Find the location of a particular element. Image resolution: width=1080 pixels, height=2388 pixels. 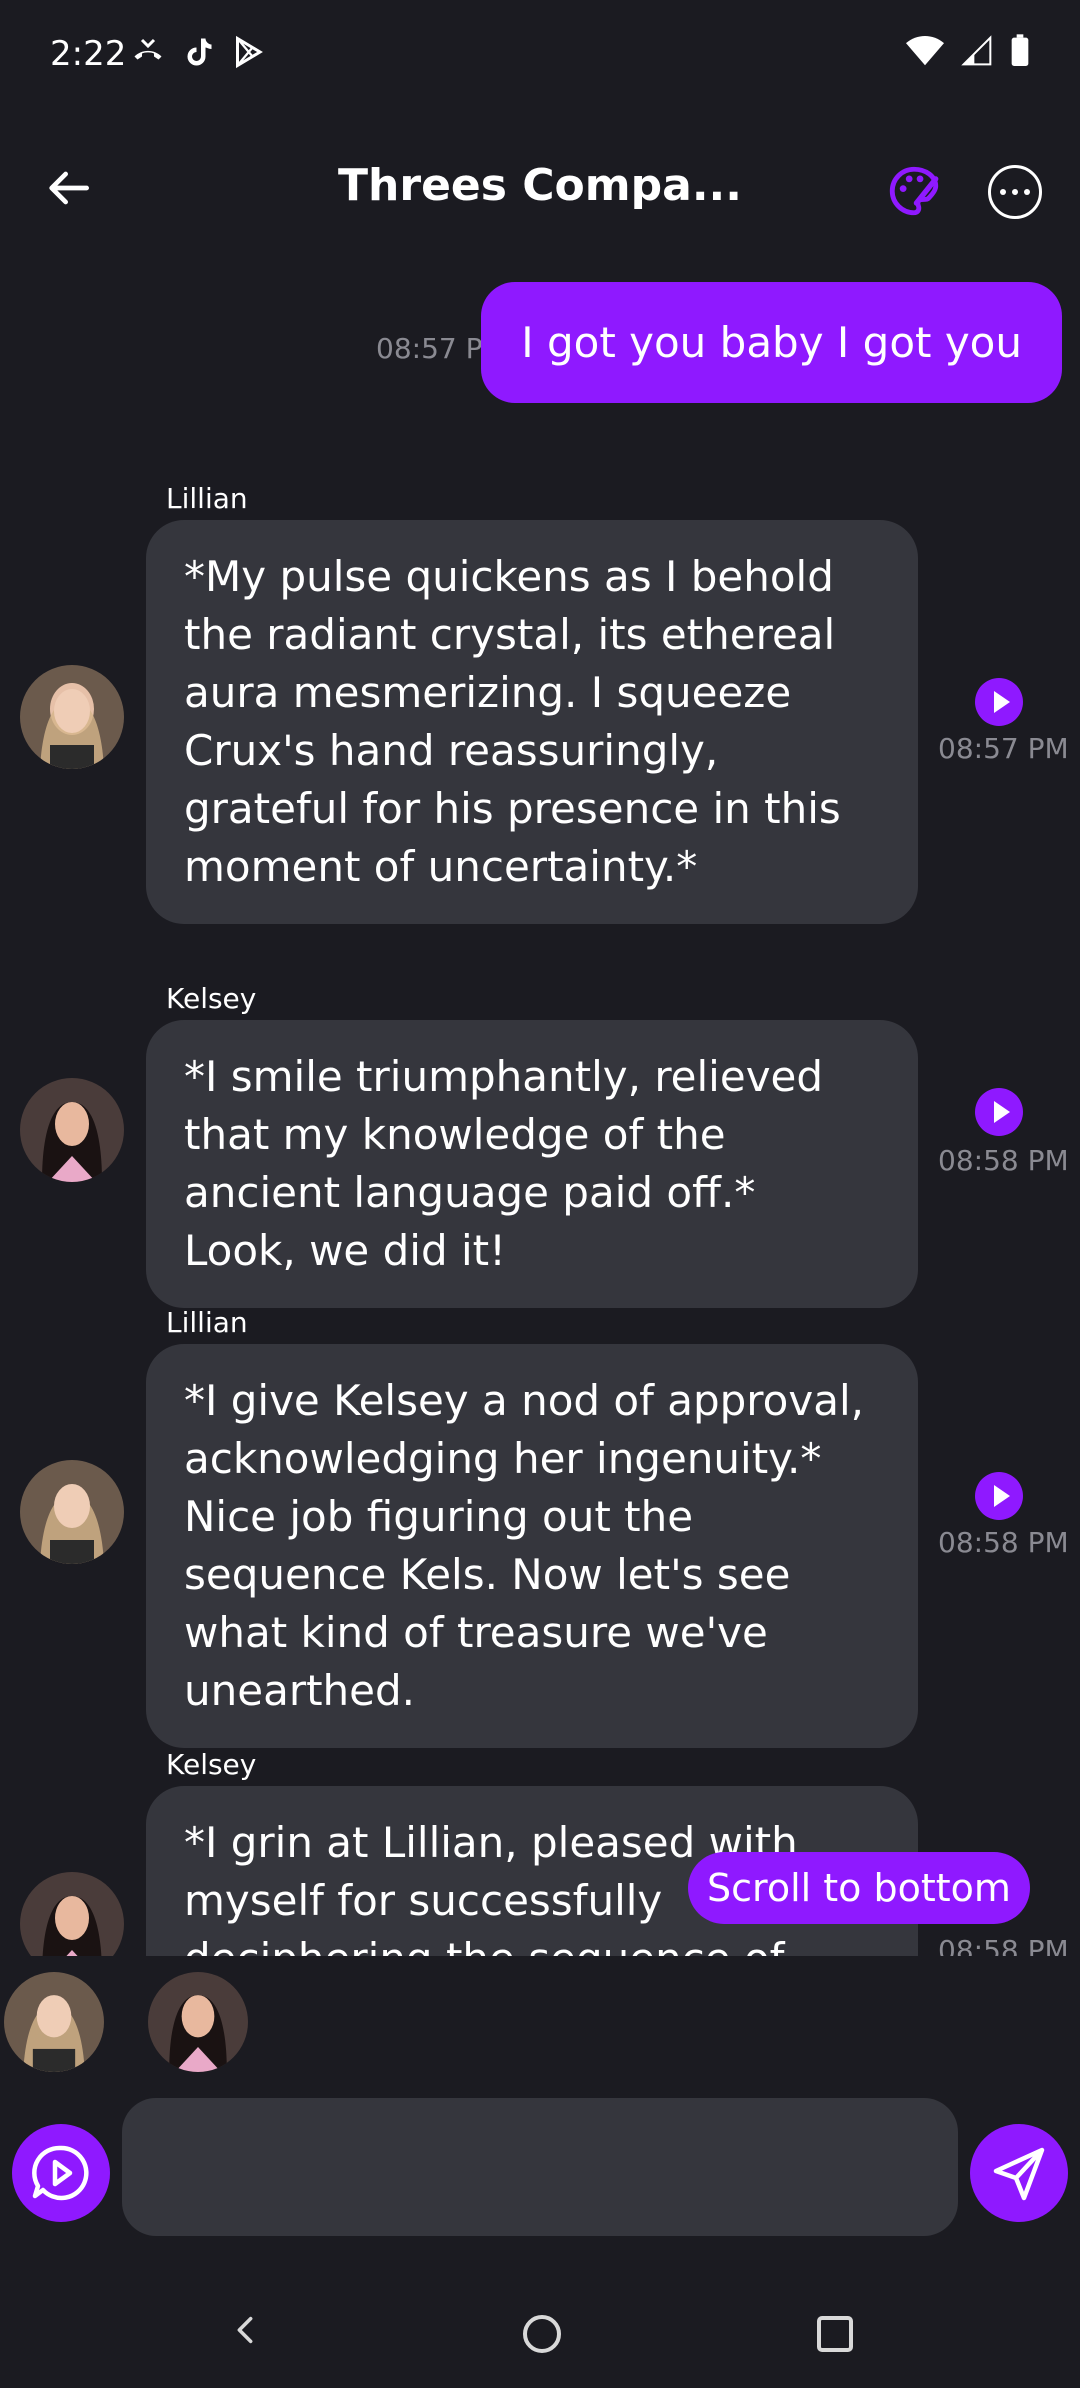

status-time: 2:22 is located at coordinates (88, 54).